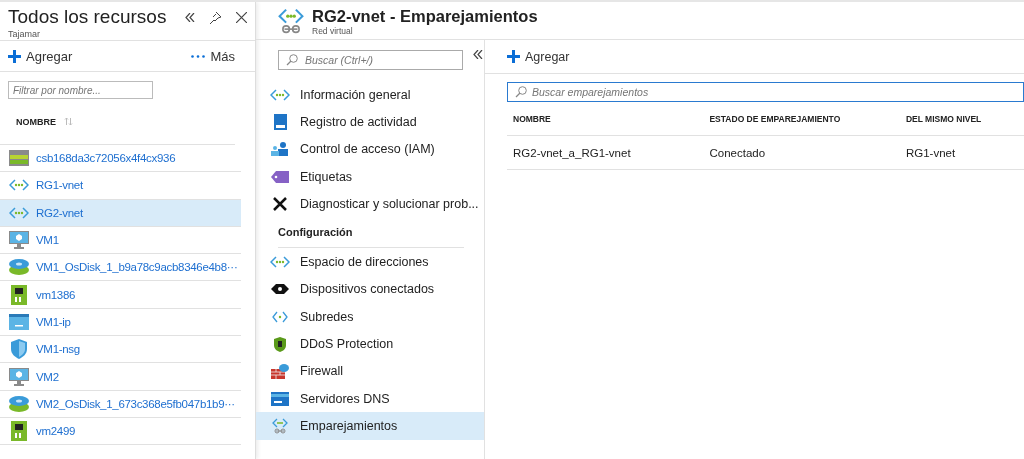 The image size is (1024, 459). I want to click on resource-row: vm2499, so click(120, 431).